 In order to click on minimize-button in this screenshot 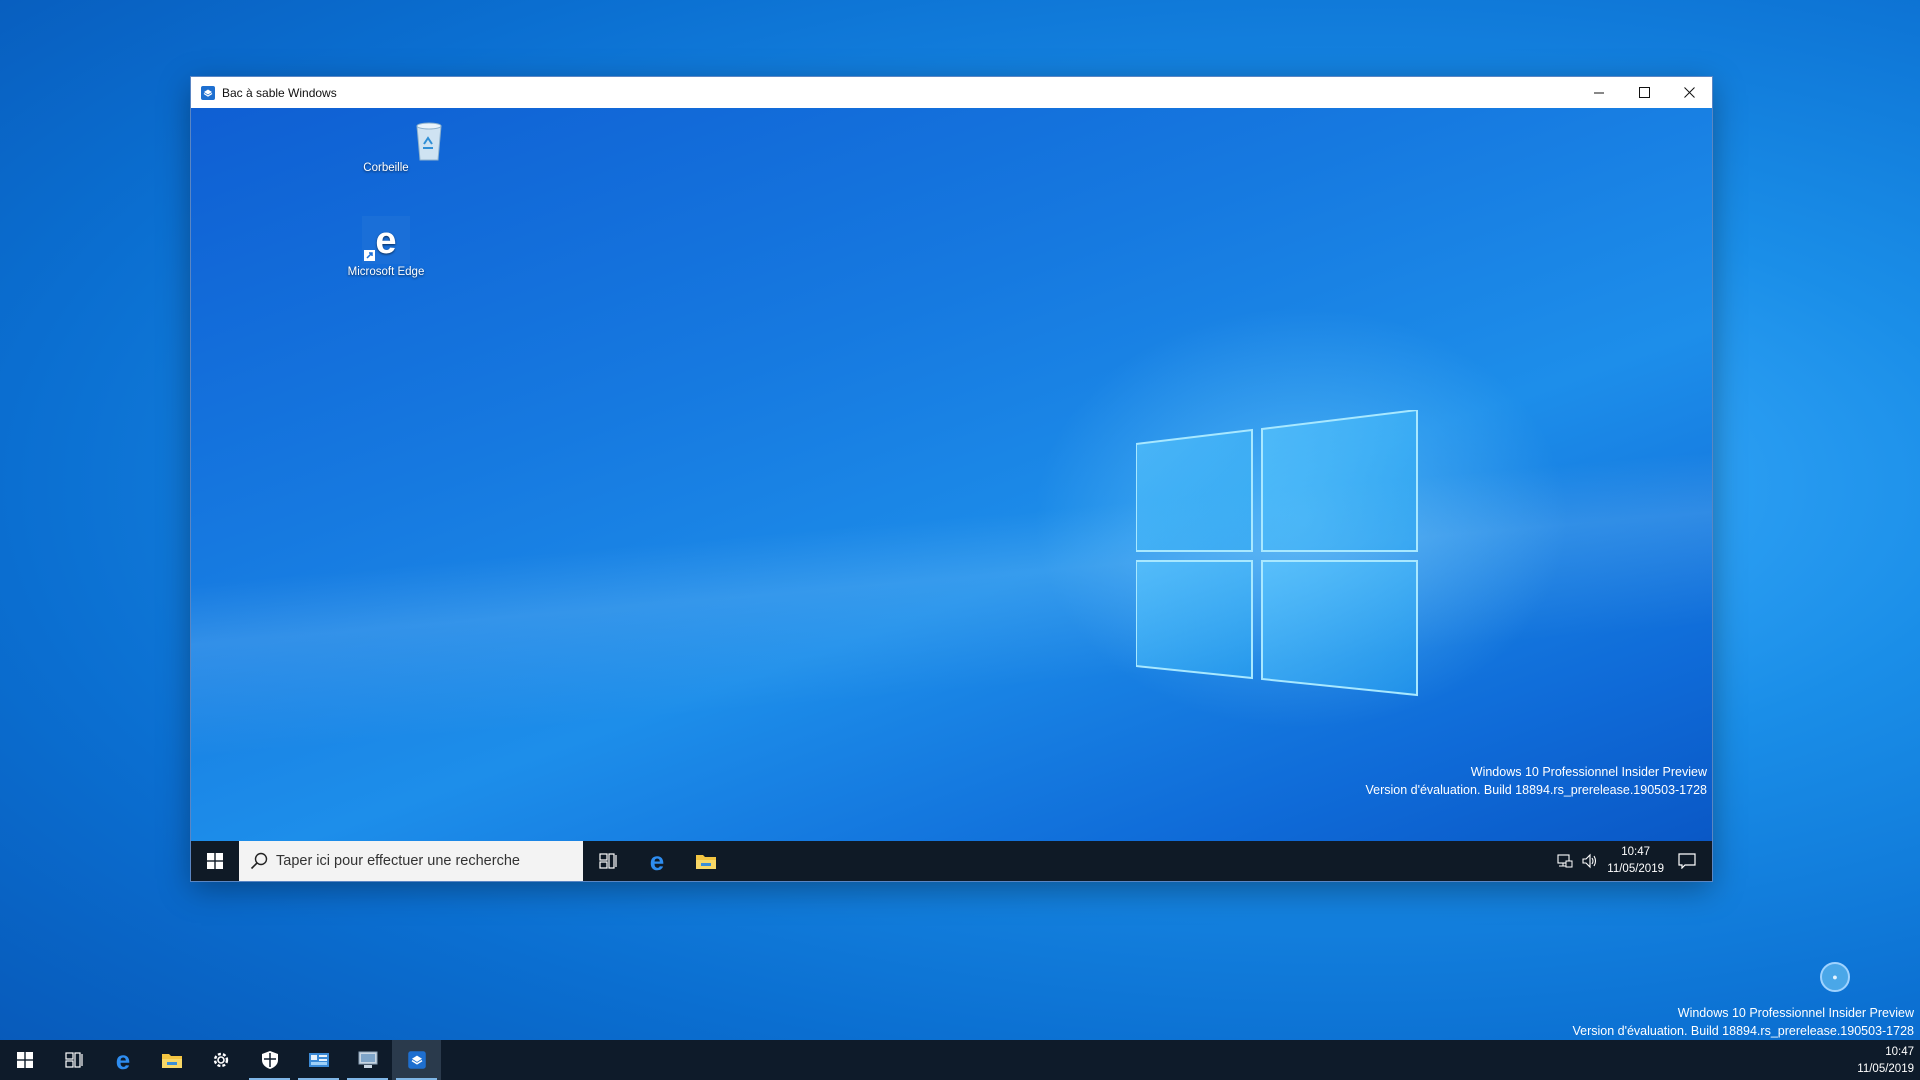, I will do `click(1599, 92)`.